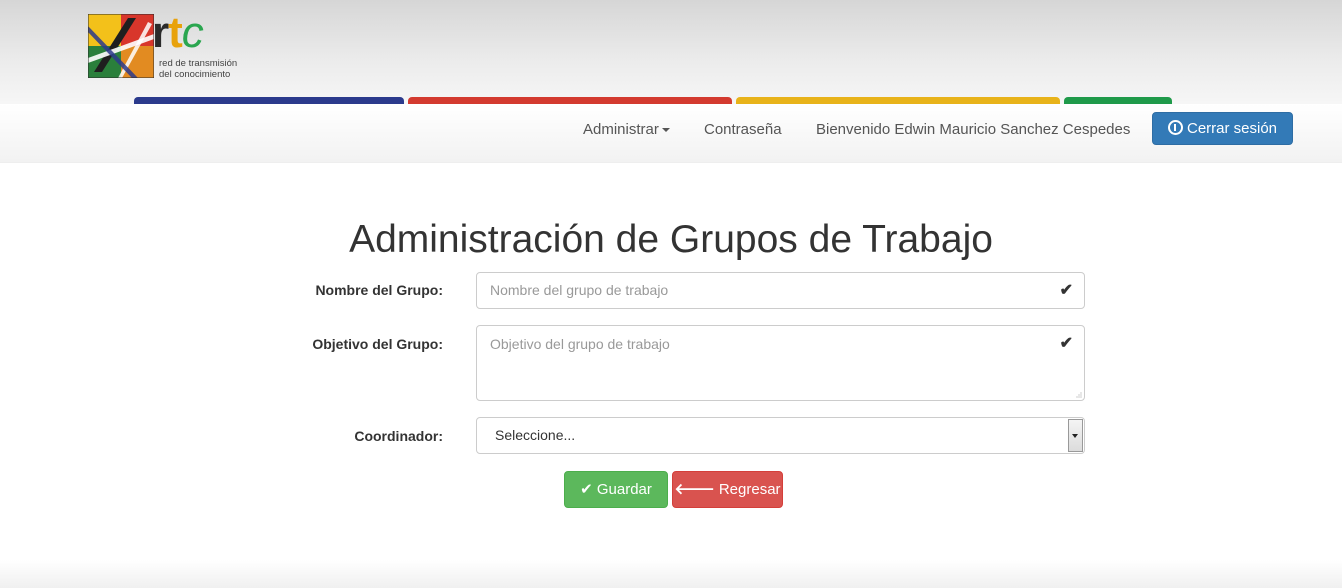 The width and height of the screenshot is (1342, 588). Describe the element at coordinates (398, 436) in the screenshot. I see `coordinator-label: Coordinador:` at that location.